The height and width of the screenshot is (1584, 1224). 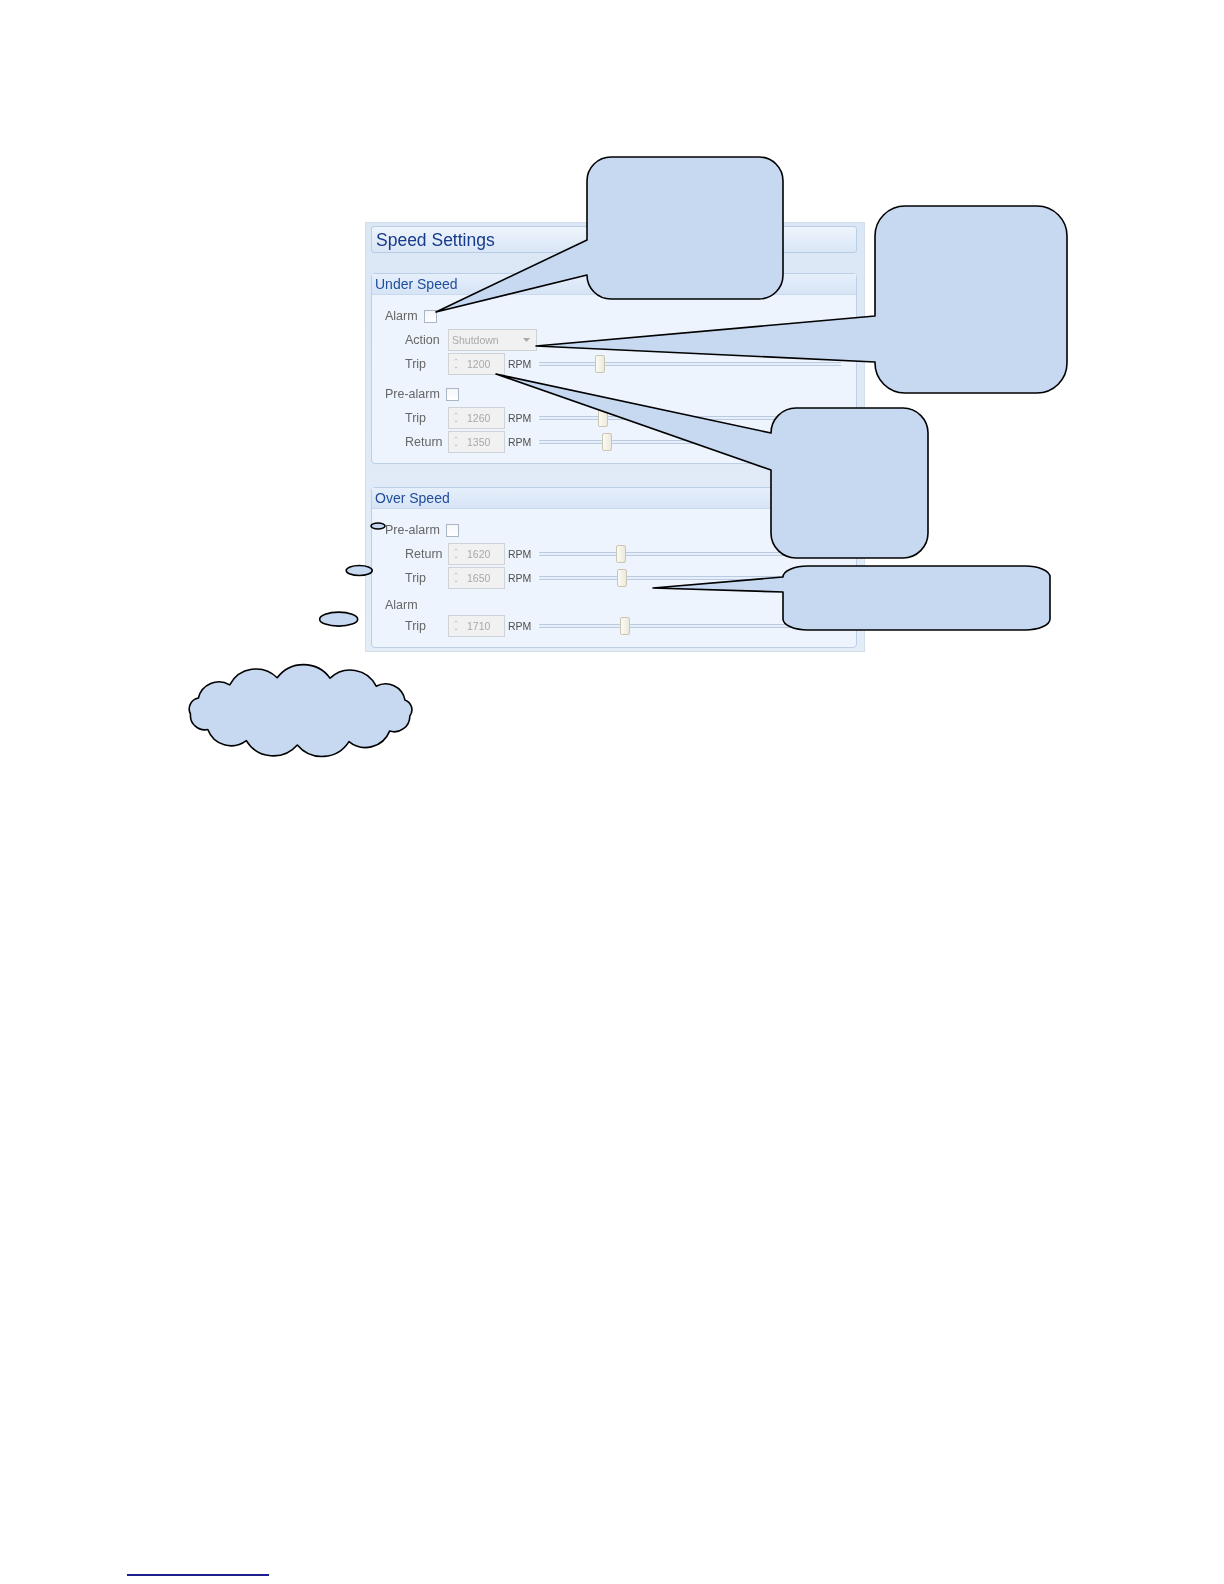 What do you see at coordinates (338, 619) in the screenshot?
I see `thought-bubble` at bounding box center [338, 619].